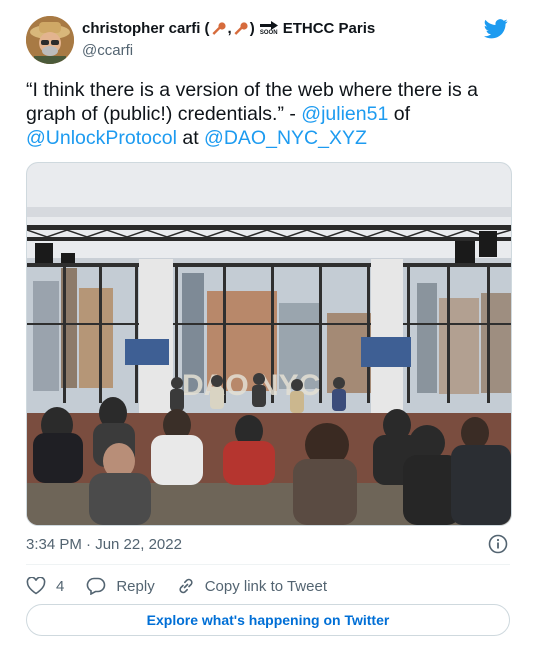  What do you see at coordinates (285, 138) in the screenshot?
I see `mention-link-dao-nyc-xyz: @DAO_NYC_XYZ` at bounding box center [285, 138].